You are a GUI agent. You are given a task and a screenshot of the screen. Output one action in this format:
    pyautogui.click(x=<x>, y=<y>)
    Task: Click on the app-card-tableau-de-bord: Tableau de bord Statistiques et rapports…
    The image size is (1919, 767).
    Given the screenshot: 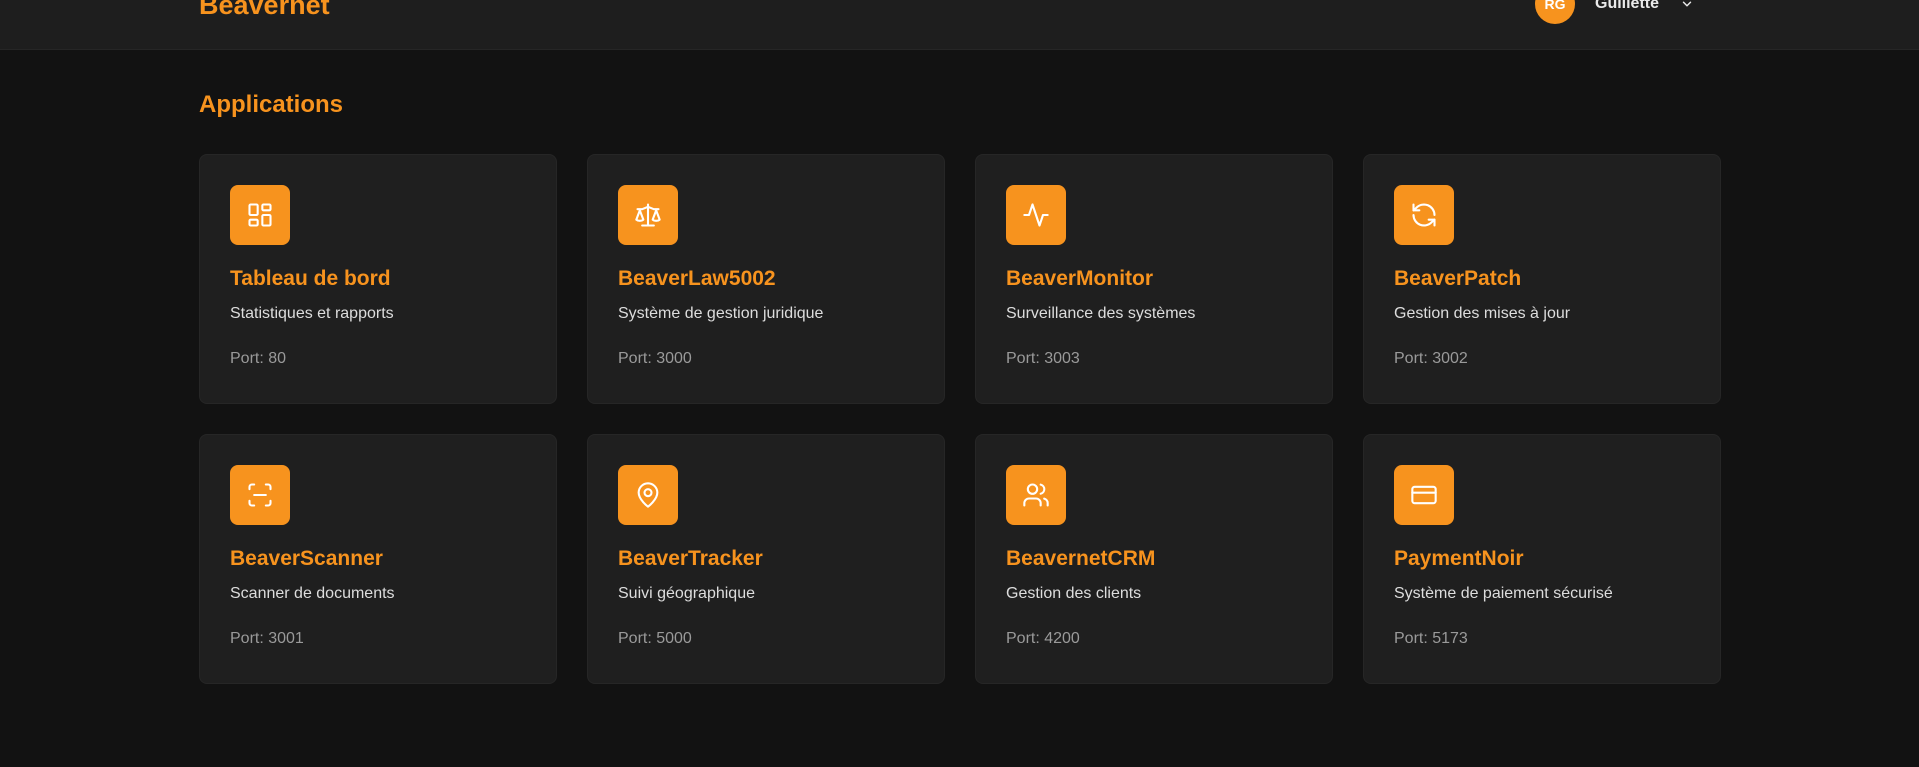 What is the action you would take?
    pyautogui.click(x=378, y=279)
    